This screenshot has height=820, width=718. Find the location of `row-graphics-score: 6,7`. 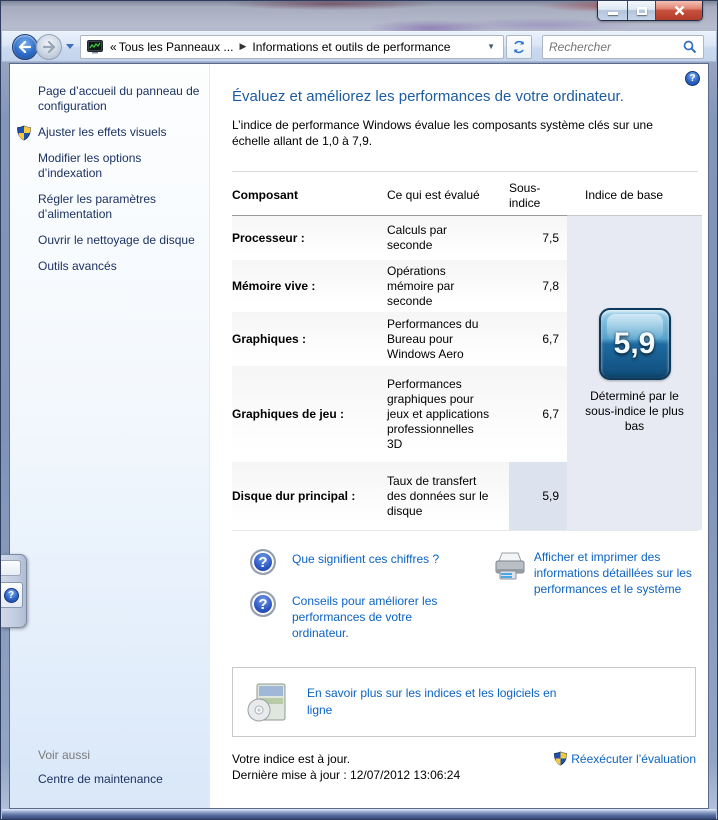

row-graphics-score: 6,7 is located at coordinates (538, 339).